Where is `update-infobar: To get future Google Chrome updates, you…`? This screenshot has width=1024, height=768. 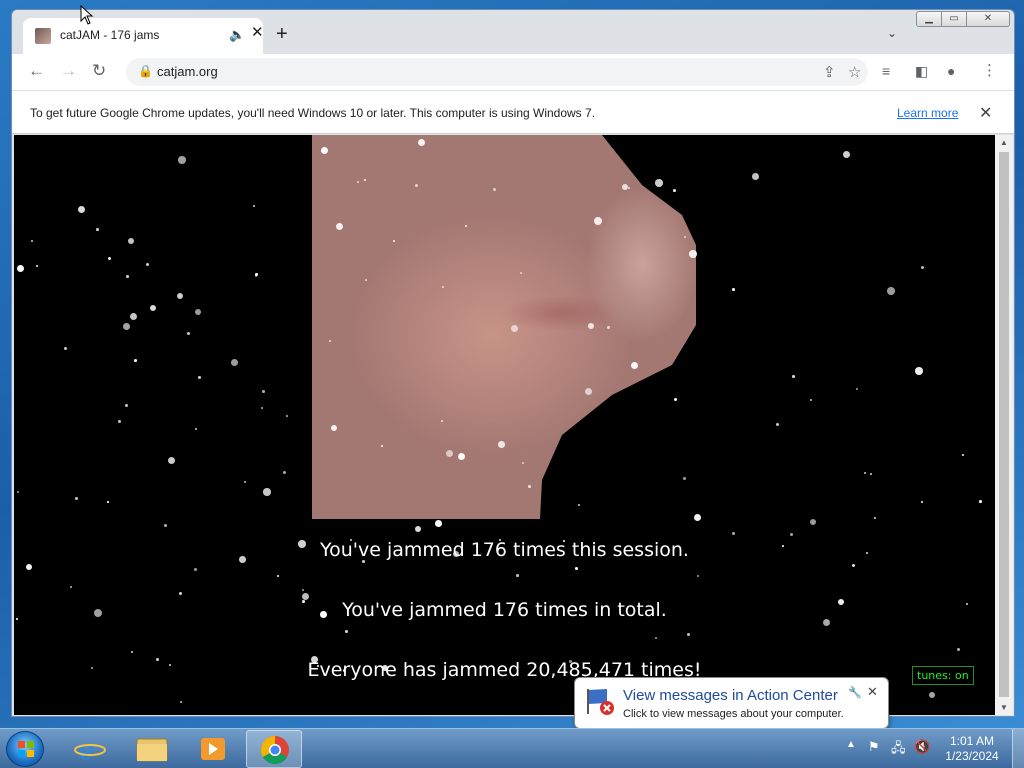 update-infobar: To get future Google Chrome updates, you… is located at coordinates (513, 112).